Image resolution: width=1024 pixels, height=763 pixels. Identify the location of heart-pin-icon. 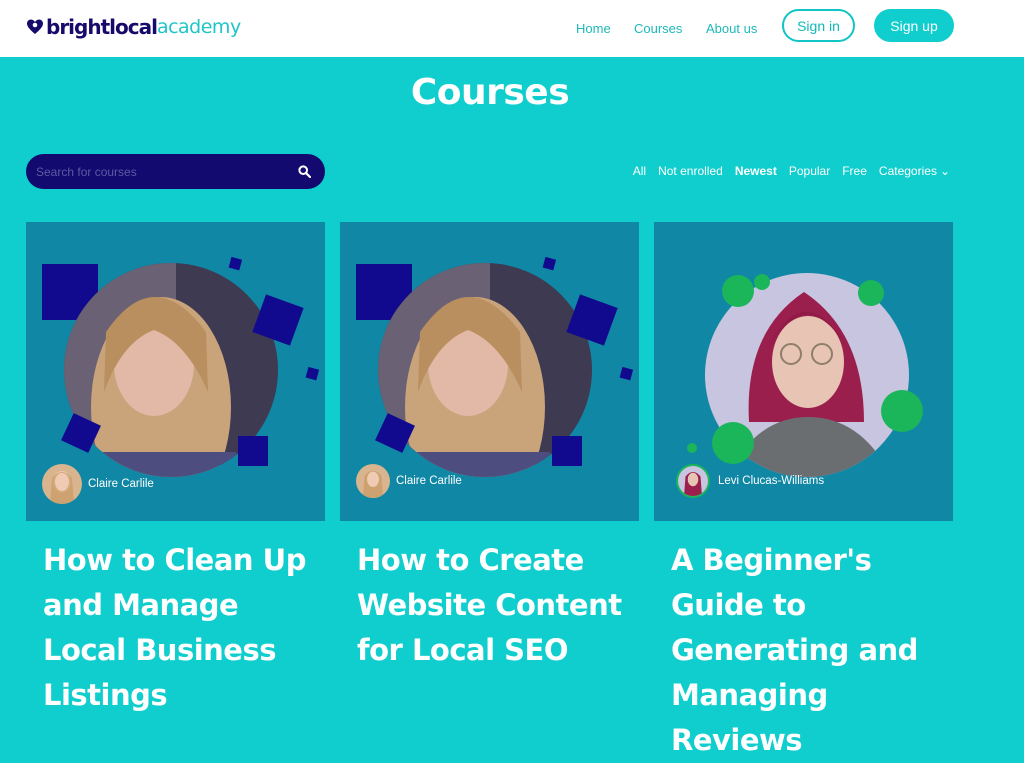
(35, 26).